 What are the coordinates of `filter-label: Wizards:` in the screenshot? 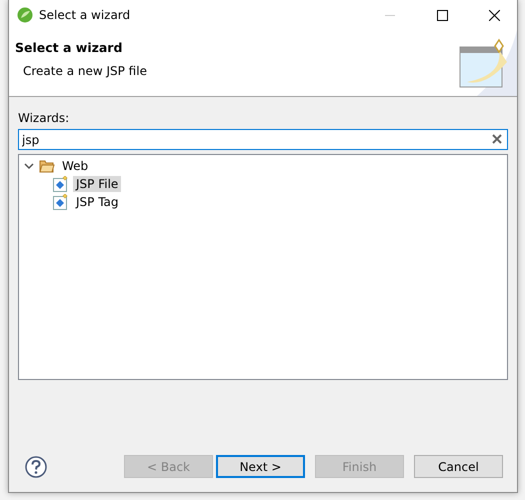 It's located at (44, 118).